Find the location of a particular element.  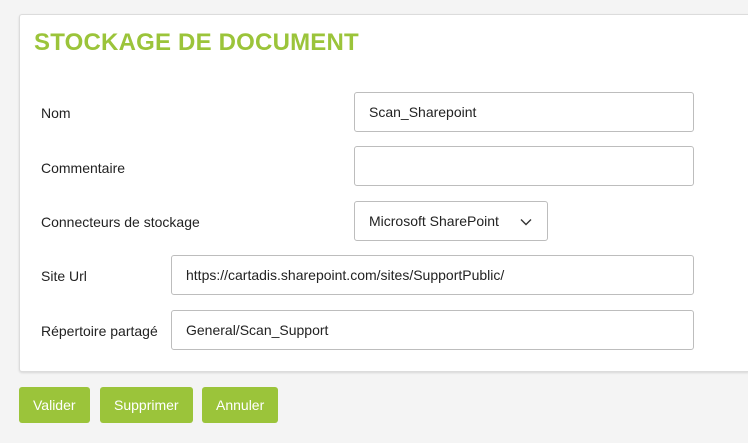

commentaire-label: Commentaire is located at coordinates (83, 168).